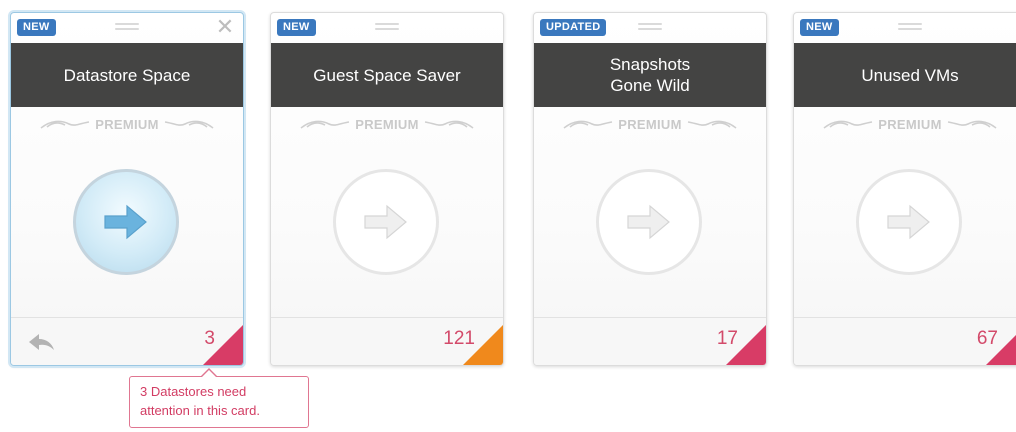 Image resolution: width=1016 pixels, height=432 pixels. What do you see at coordinates (193, 391) in the screenshot?
I see `tooltip-line-1: 3 Datastores need` at bounding box center [193, 391].